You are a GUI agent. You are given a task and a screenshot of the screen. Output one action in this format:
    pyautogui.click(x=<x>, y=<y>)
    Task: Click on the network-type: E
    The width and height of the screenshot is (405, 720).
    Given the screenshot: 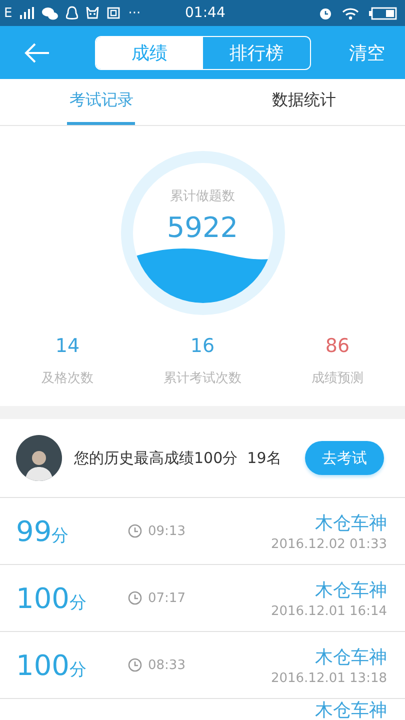 What is the action you would take?
    pyautogui.click(x=8, y=13)
    